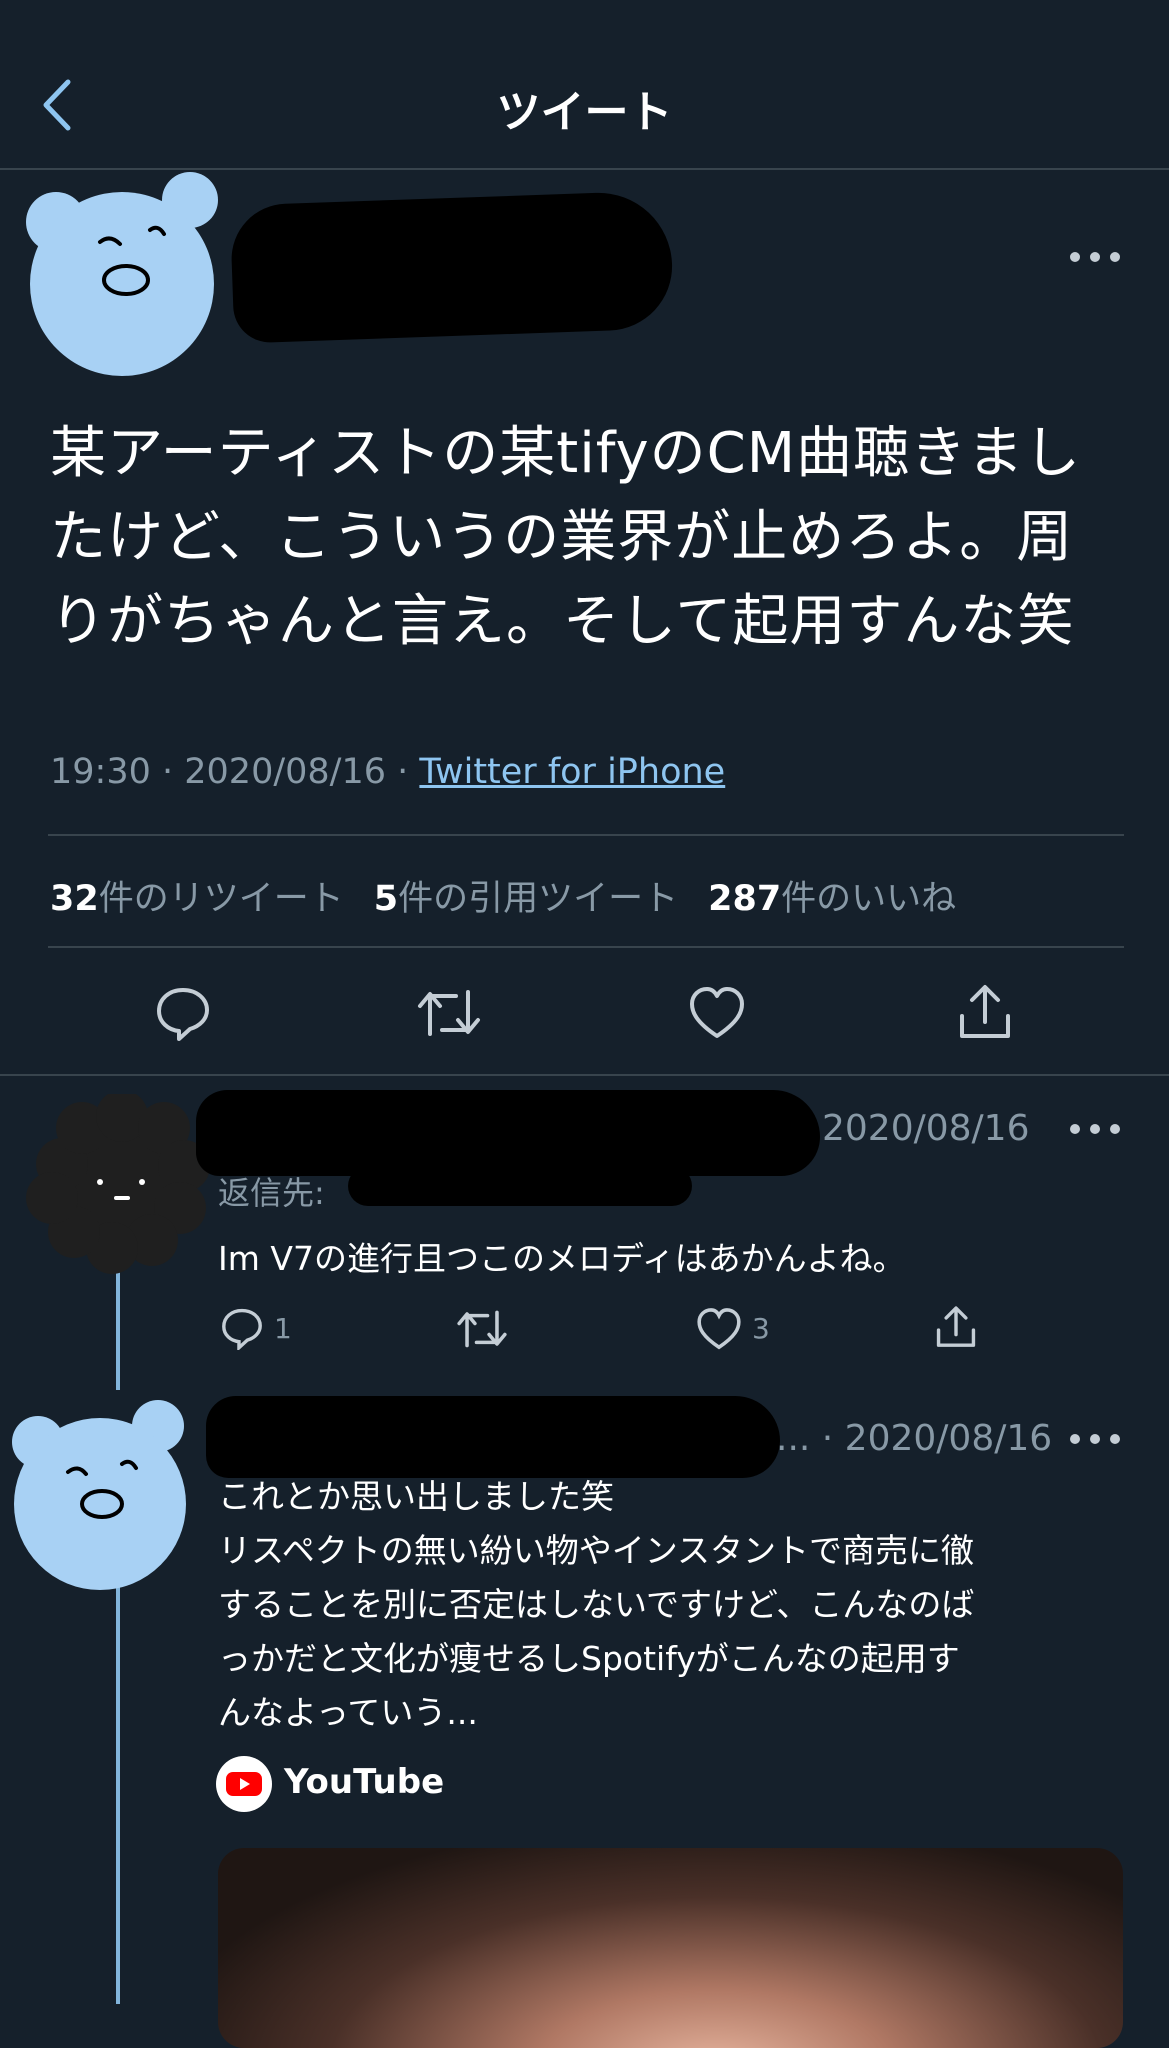 The width and height of the screenshot is (1169, 2048). I want to click on engagement-stats: 32件のリツイート 5件の引用ツイート 287件のいいね, so click(518, 895).